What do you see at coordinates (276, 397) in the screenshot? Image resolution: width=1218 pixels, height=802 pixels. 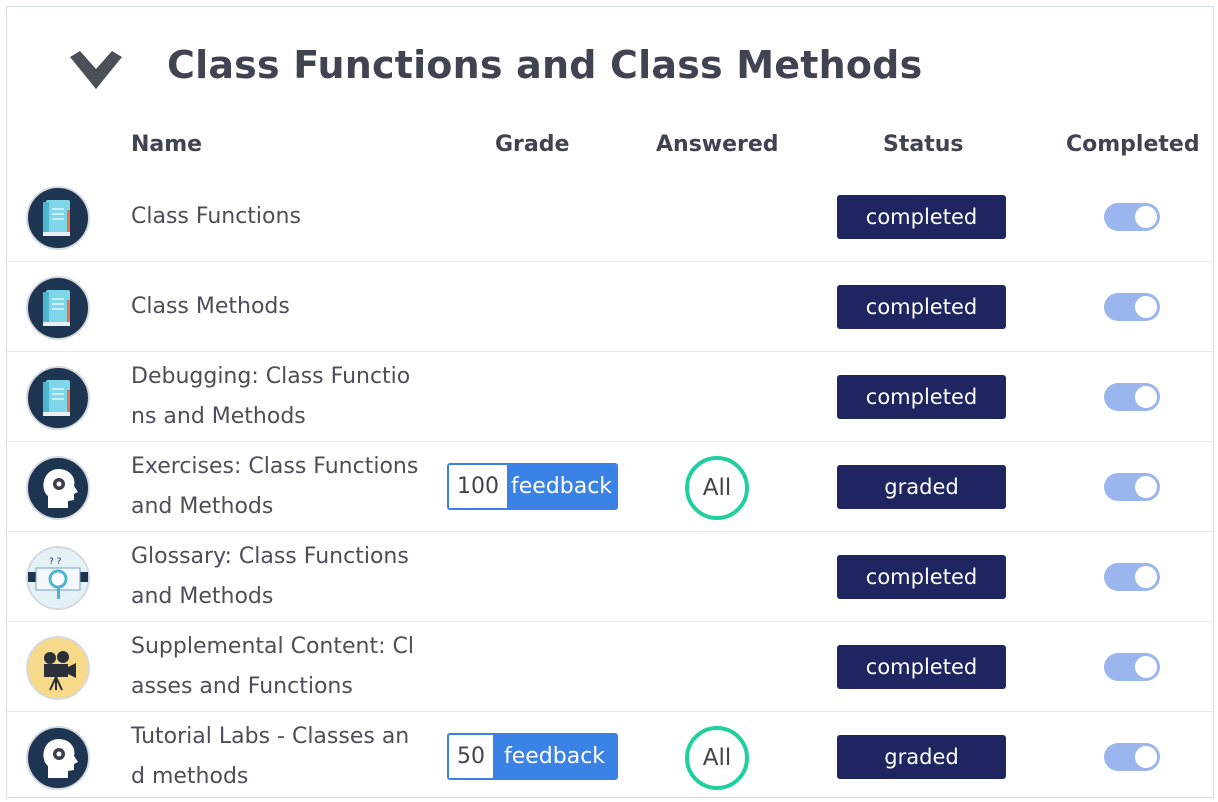 I see `assignment-name-link: Debugging: Class Functions and Methods` at bounding box center [276, 397].